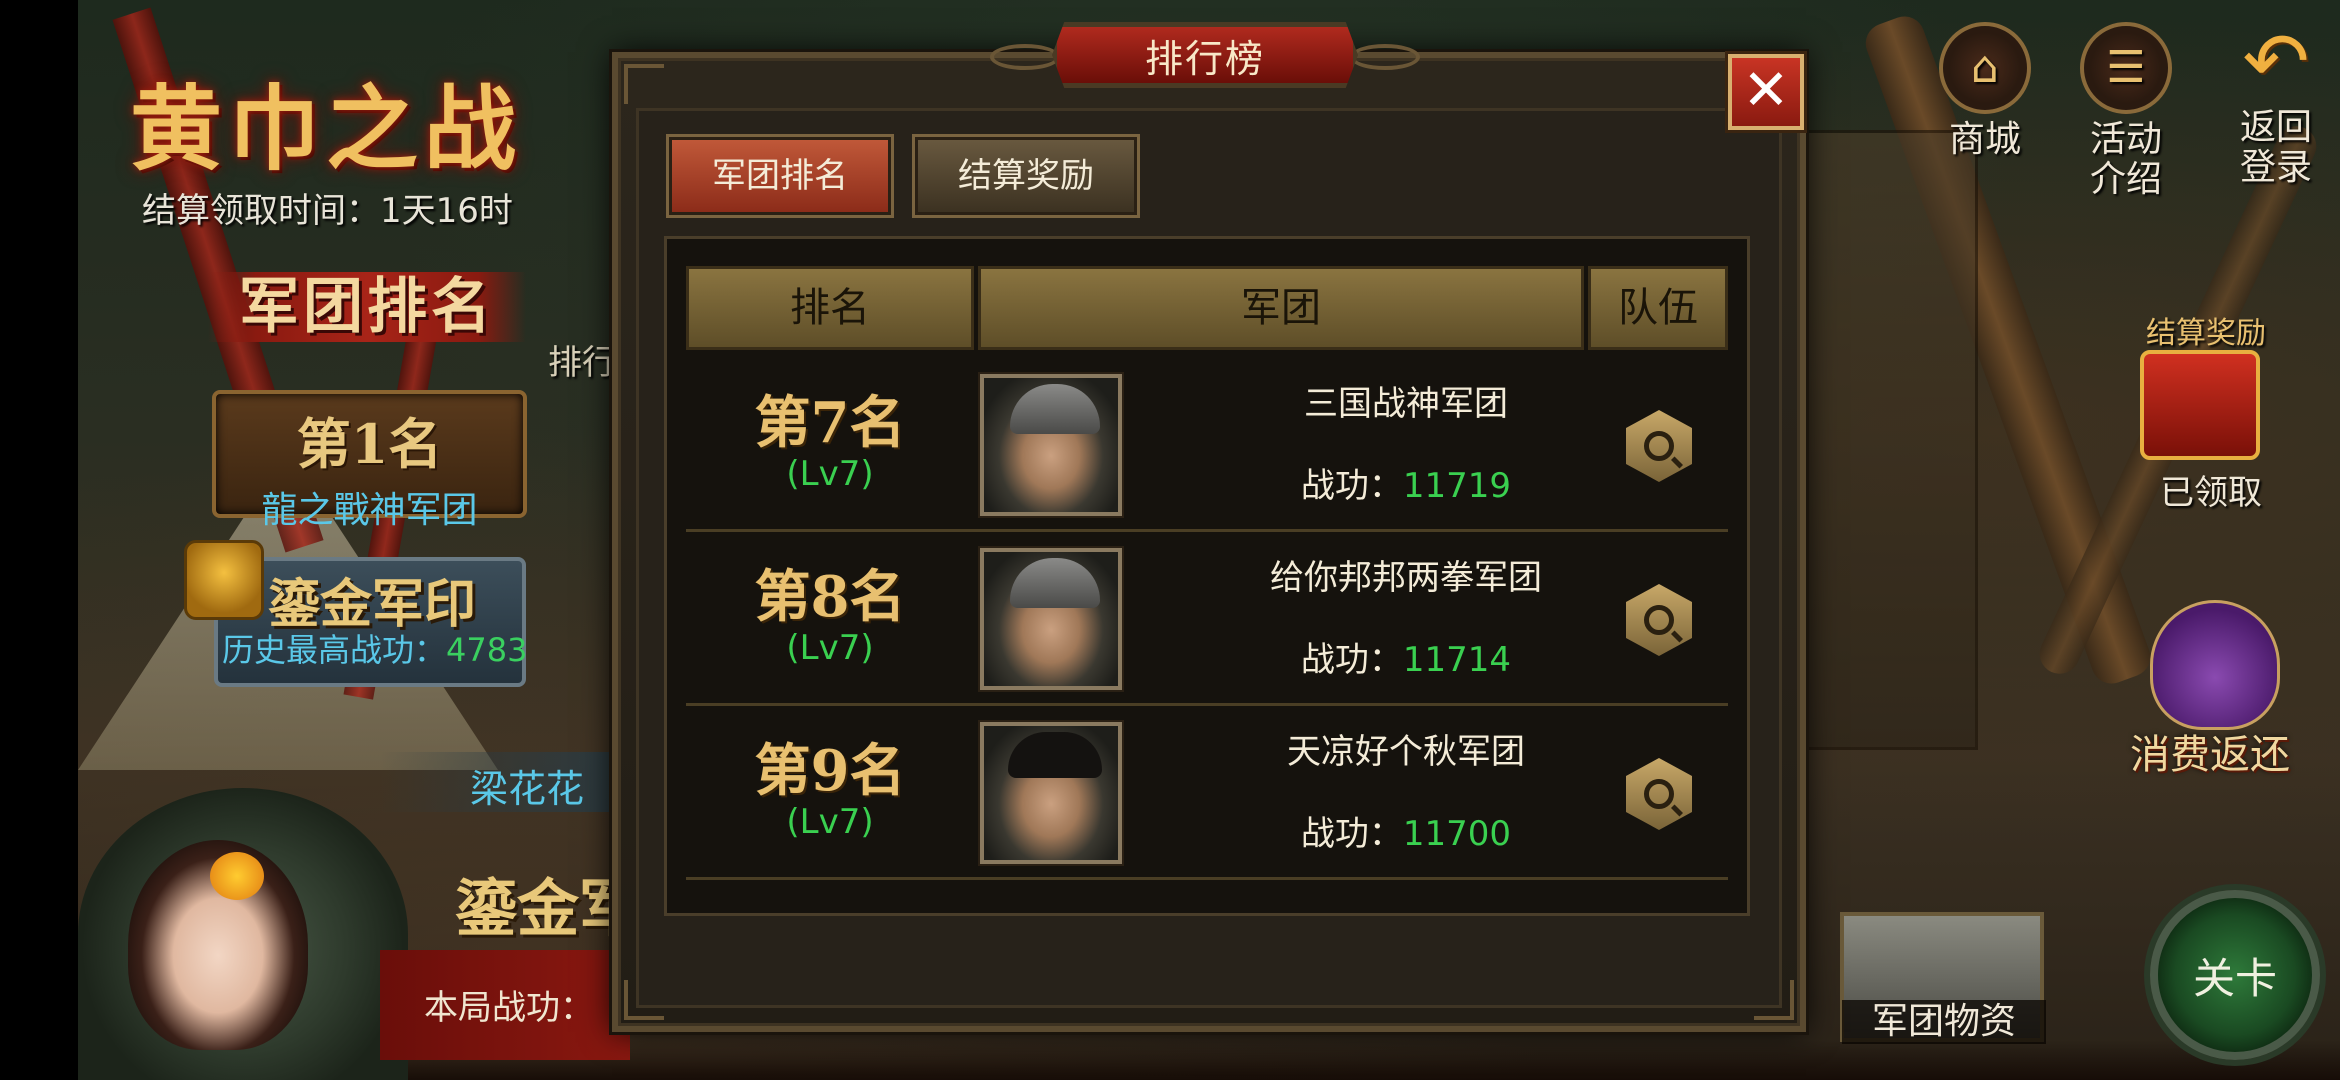 This screenshot has width=2340, height=1080. Describe the element at coordinates (334, 650) in the screenshot. I see `history-score-label: 历史最高战功：` at that location.